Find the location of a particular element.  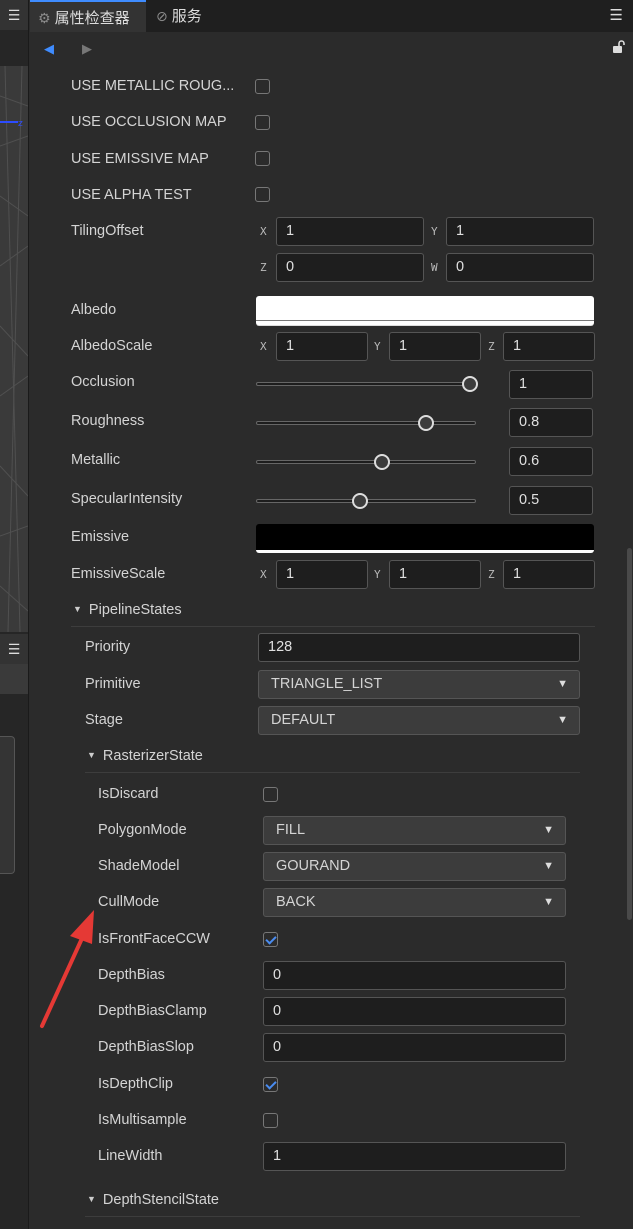

albedo-label: Albedo is located at coordinates (94, 310).